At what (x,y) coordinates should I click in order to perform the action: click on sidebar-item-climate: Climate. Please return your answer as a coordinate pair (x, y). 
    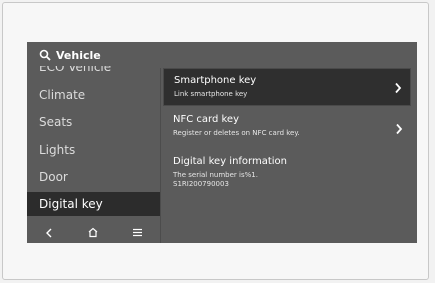
    Looking at the image, I should click on (93, 95).